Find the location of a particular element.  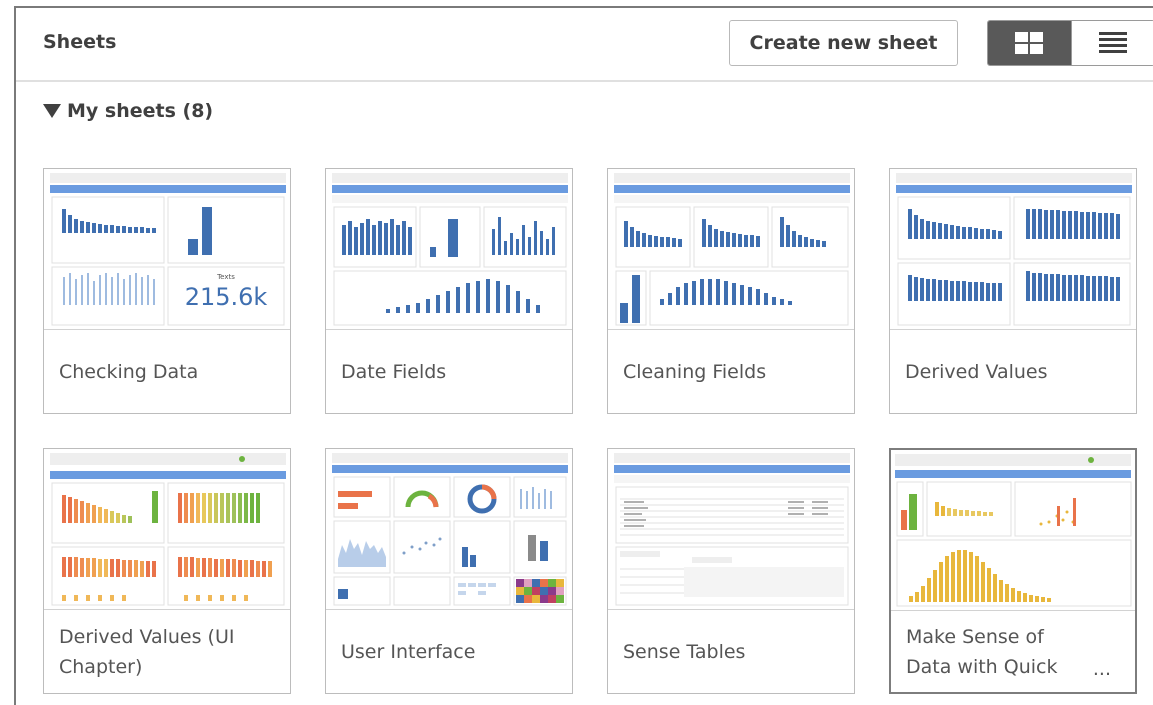

create-new-sheet-button: Create new sheet is located at coordinates (843, 43).